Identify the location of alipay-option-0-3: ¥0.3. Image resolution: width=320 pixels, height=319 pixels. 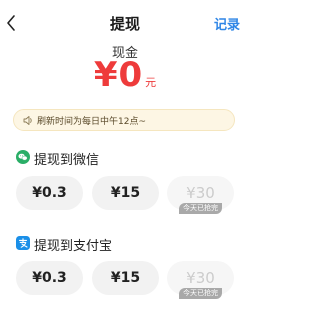
(49, 278).